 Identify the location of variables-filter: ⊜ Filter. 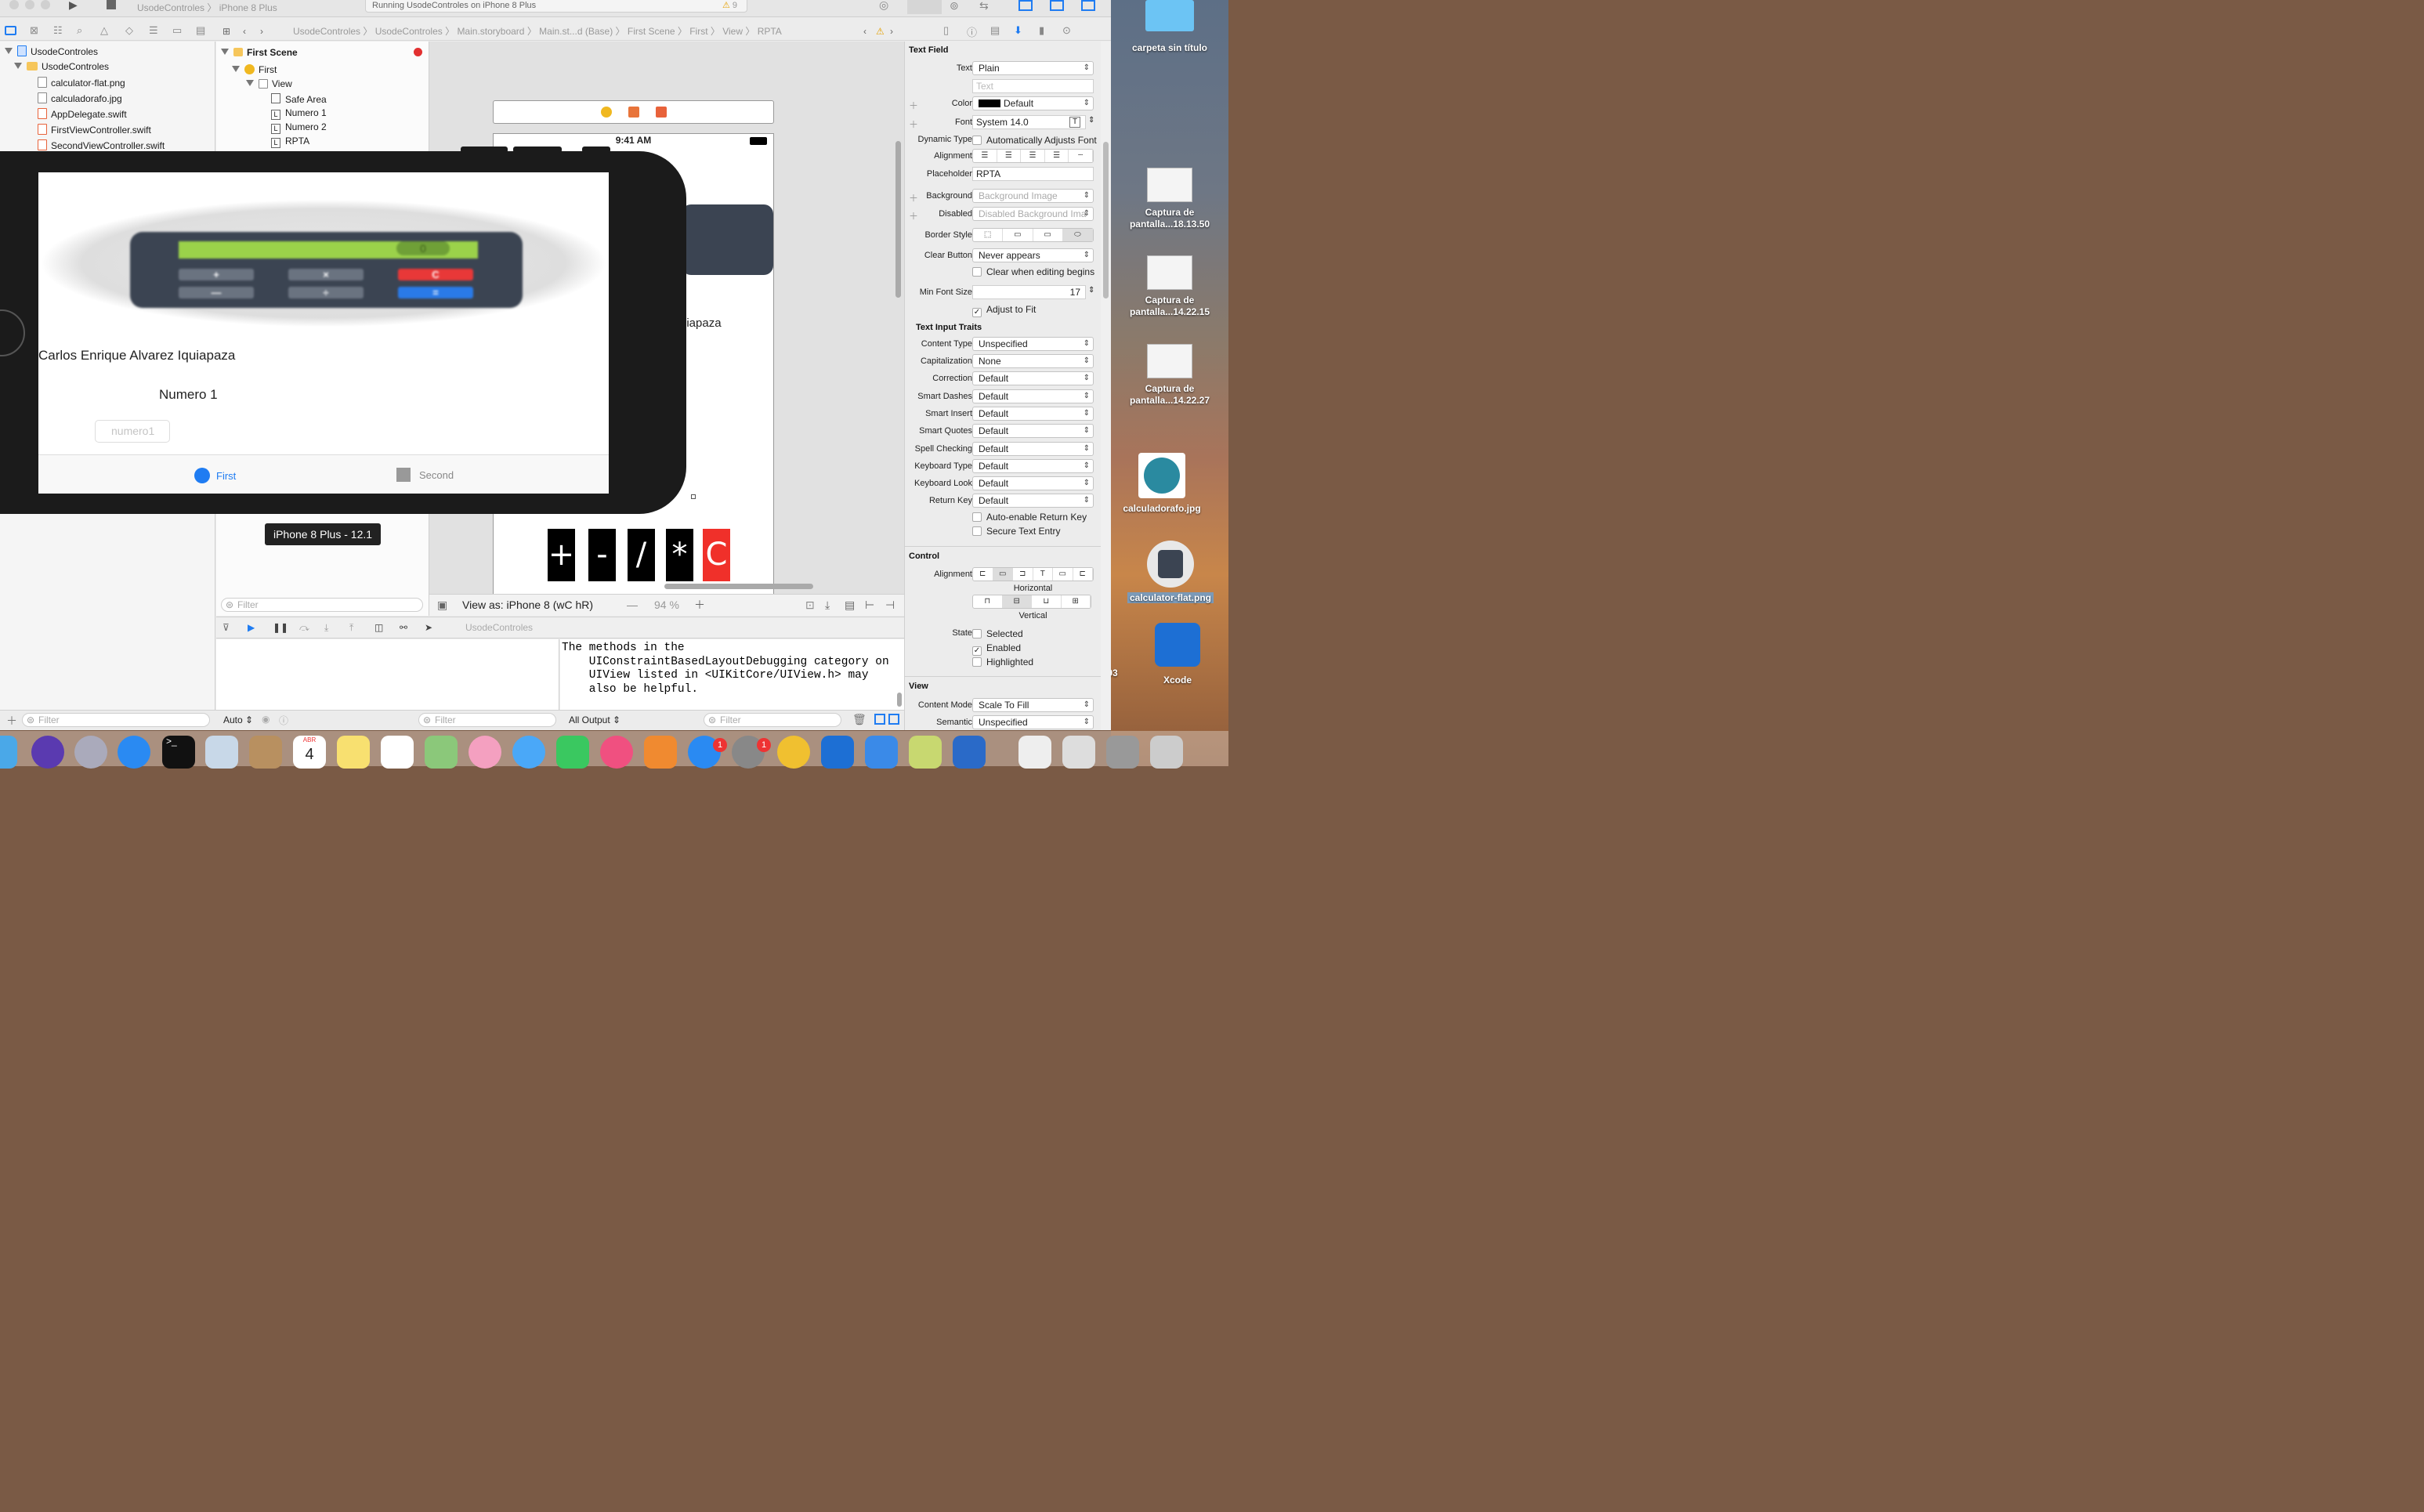
(487, 720).